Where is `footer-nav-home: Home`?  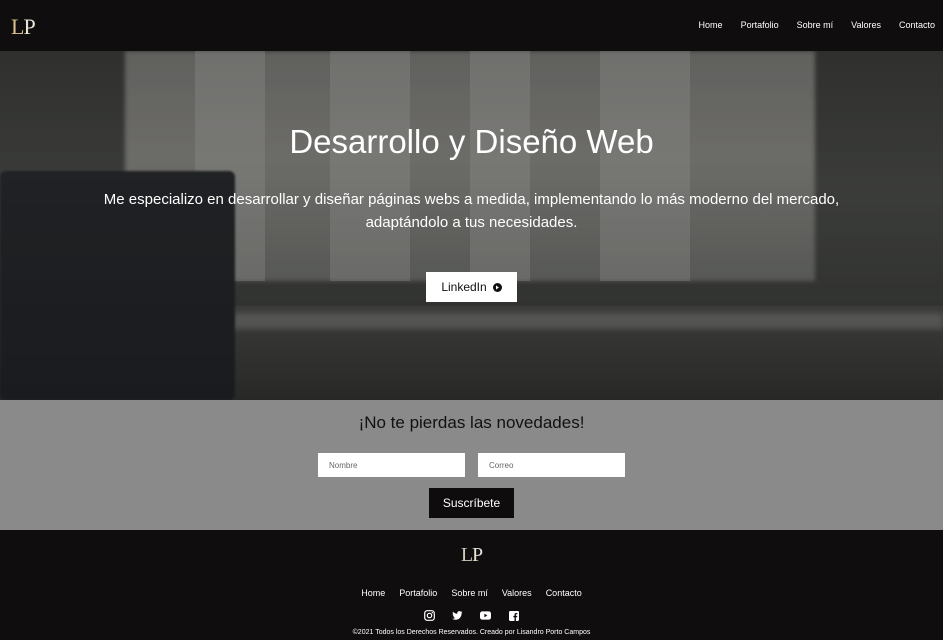
footer-nav-home: Home is located at coordinates (373, 593).